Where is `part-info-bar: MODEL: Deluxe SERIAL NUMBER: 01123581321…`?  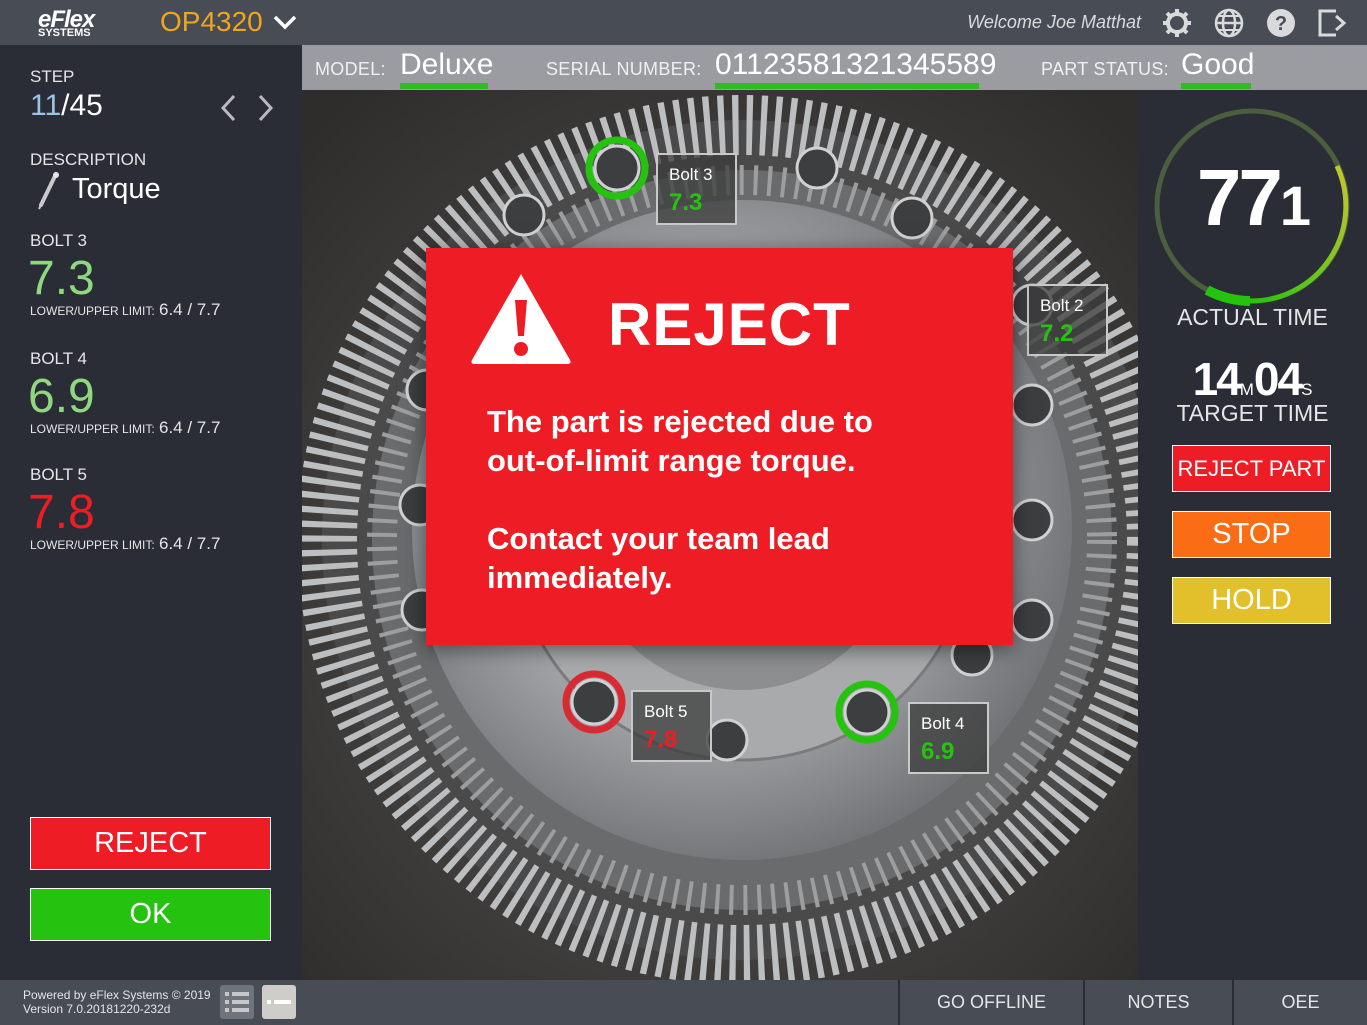
part-info-bar: MODEL: Deluxe SERIAL NUMBER: 01123581321… is located at coordinates (834, 67).